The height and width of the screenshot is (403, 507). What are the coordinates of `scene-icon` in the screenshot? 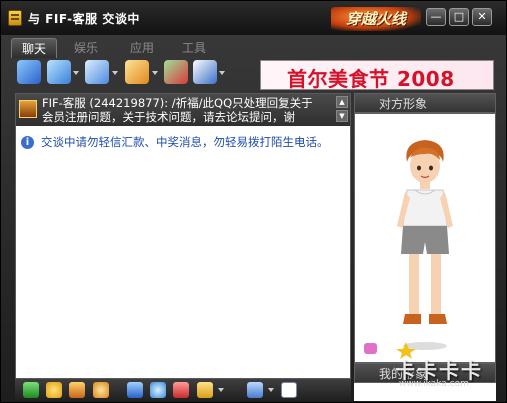 It's located at (158, 390).